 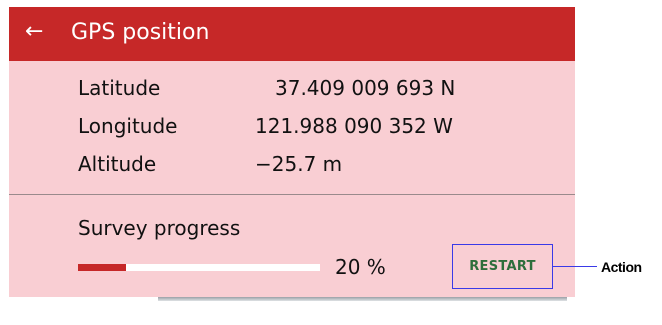 I want to click on altitude-label: Altitude, so click(x=117, y=164).